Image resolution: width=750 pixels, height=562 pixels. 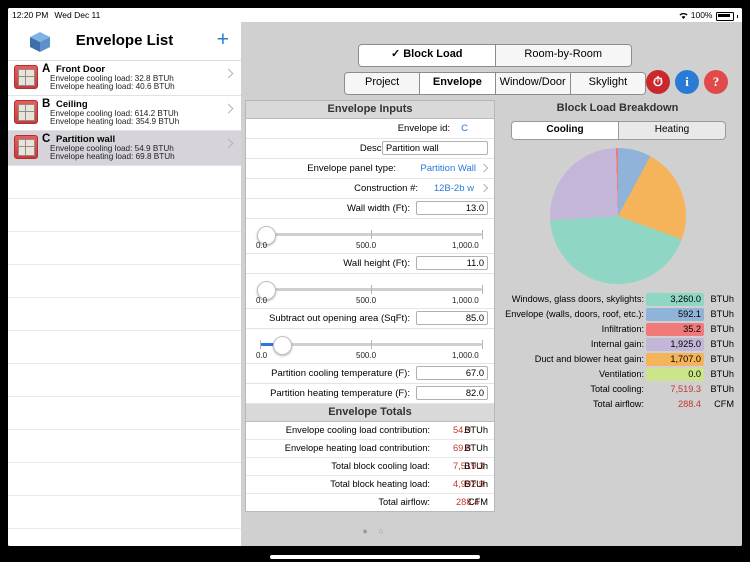 I want to click on block-load-title: Block Load Breakdown, so click(x=617, y=108).